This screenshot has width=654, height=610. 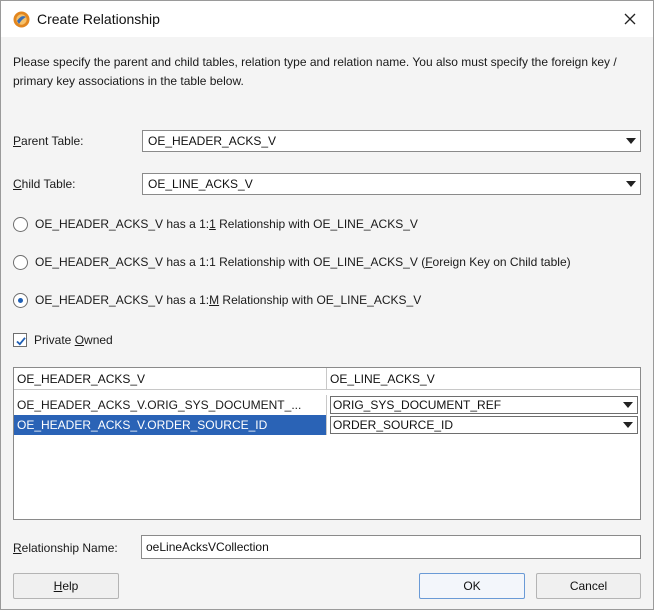 I want to click on child-table-label-mnemonic: C, so click(x=17, y=184).